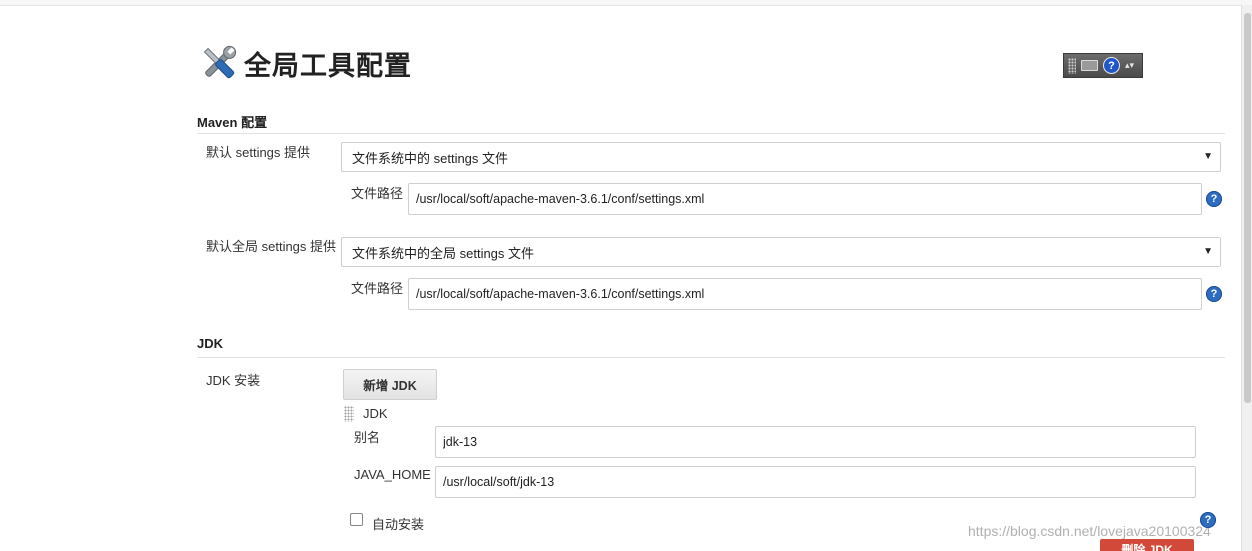  I want to click on scrollbar, so click(1246, 278).